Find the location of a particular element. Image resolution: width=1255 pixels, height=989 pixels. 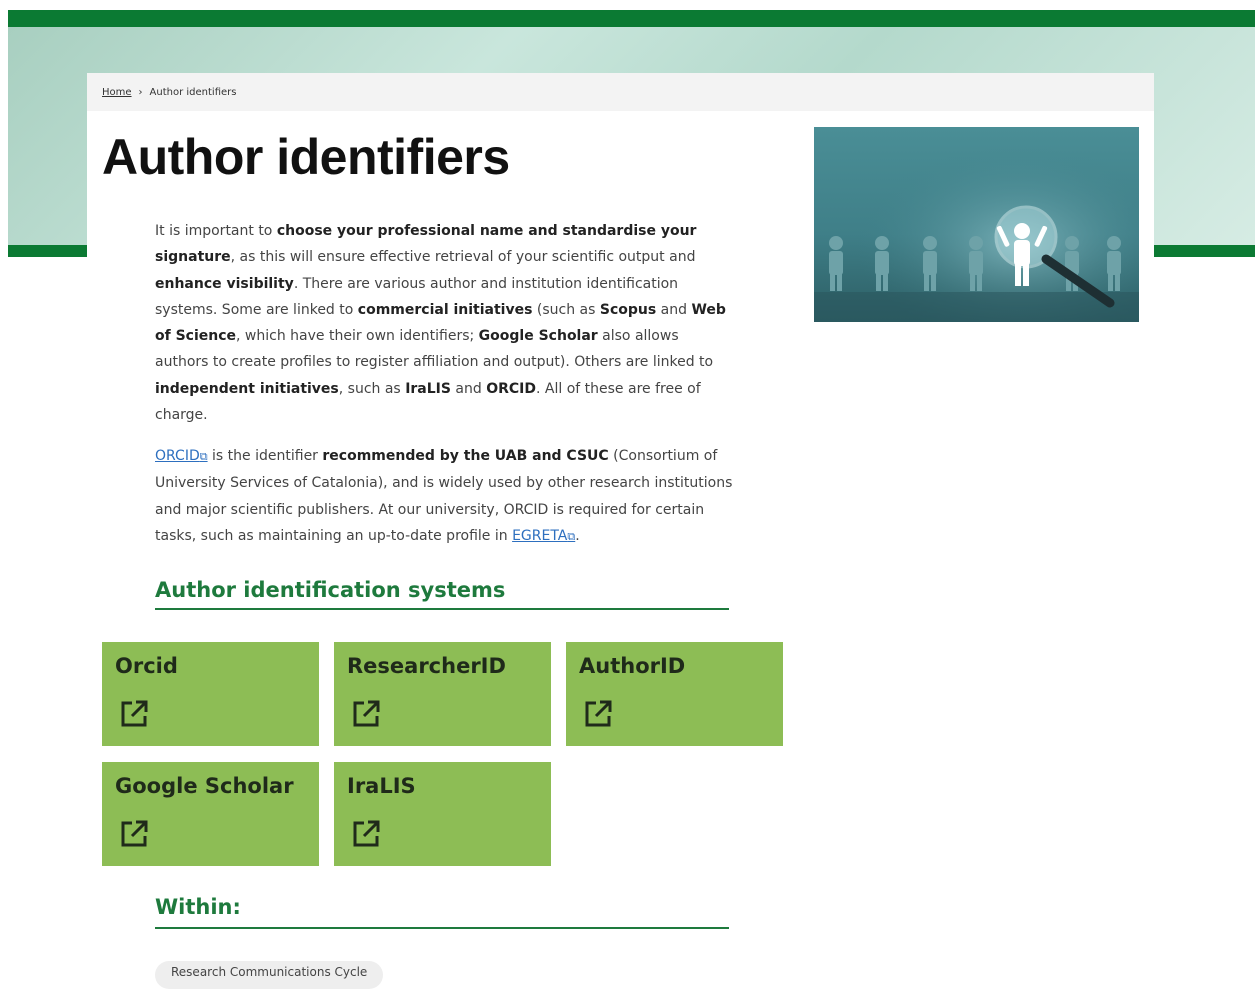

people-magnifier-illustration is located at coordinates (976, 224).